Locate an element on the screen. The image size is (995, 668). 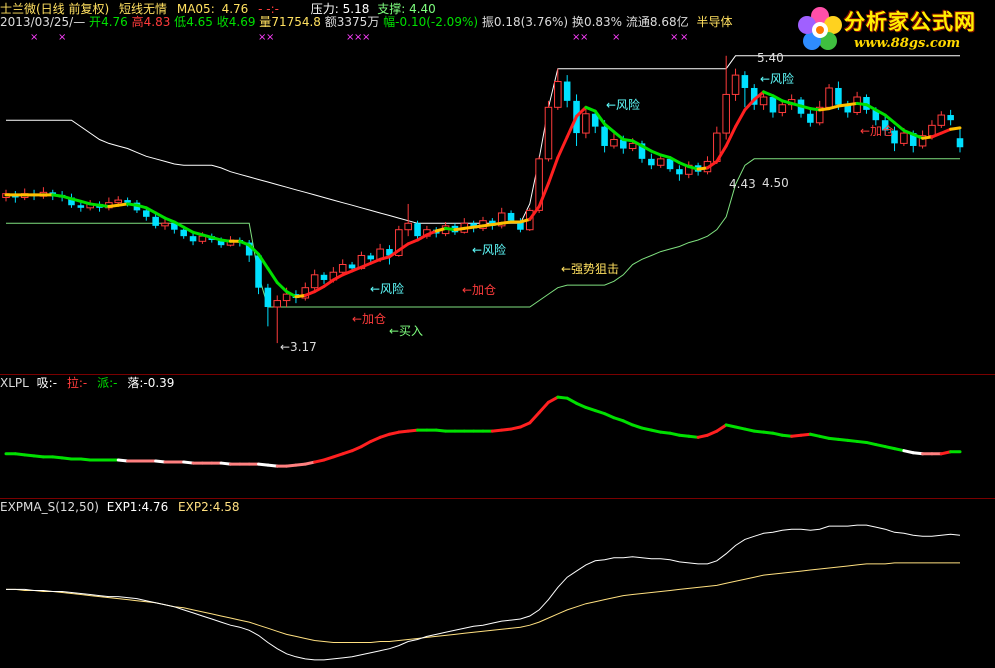
high-price-mark: 5.40 is located at coordinates (770, 58).